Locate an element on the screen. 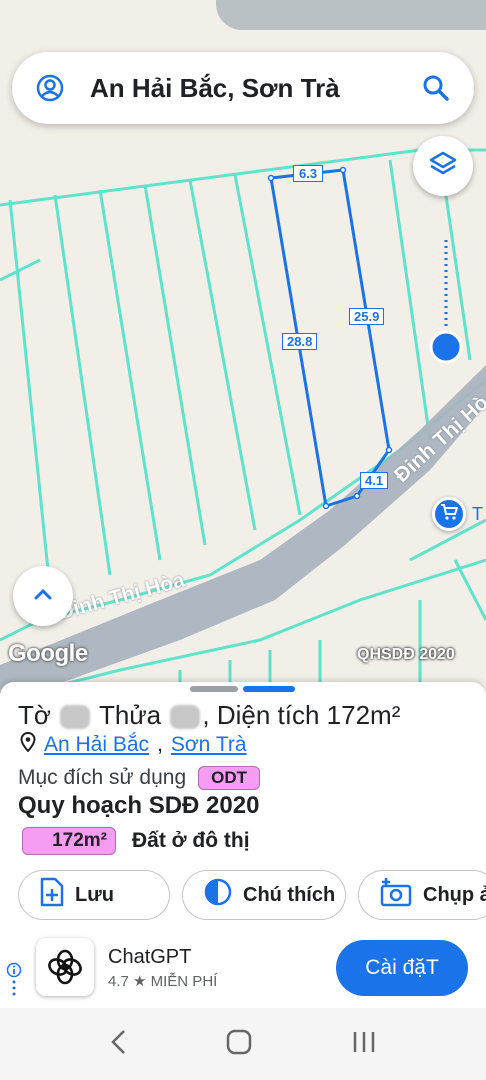  overlay-name-label: QHSDĐ 2020 is located at coordinates (406, 654).